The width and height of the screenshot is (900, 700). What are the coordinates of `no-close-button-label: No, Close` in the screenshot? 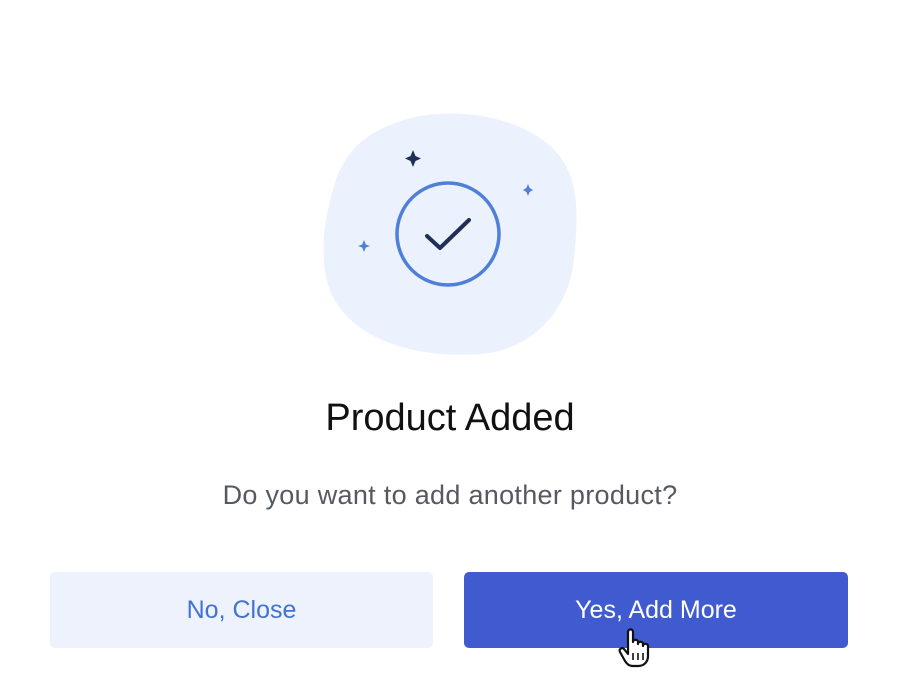 It's located at (241, 609).